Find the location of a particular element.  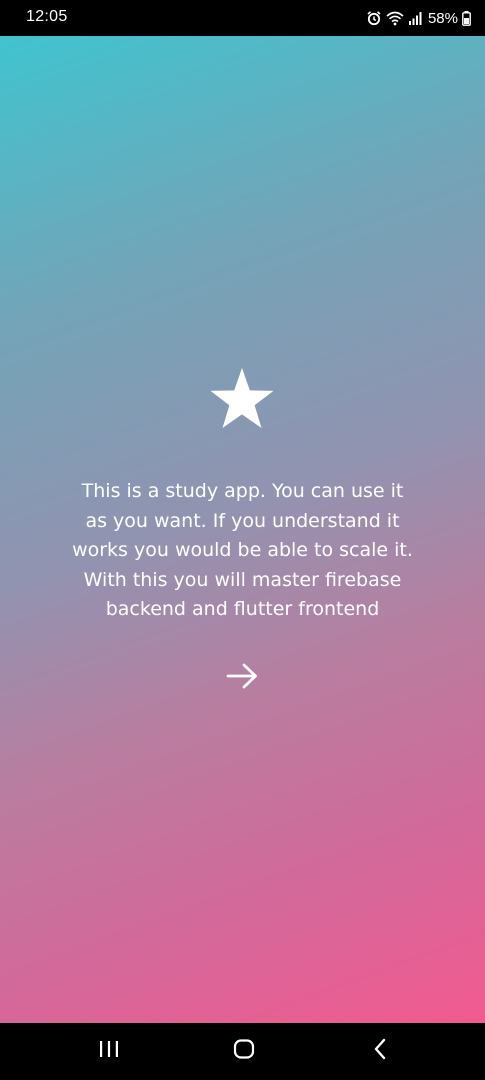

status-icons: 58% is located at coordinates (418, 18).